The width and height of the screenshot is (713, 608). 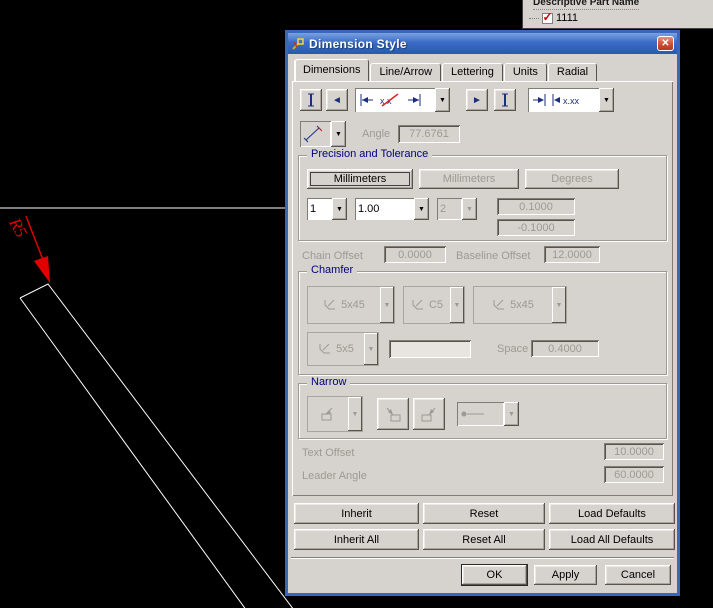 I want to click on dialog-icon, so click(x=298, y=43).